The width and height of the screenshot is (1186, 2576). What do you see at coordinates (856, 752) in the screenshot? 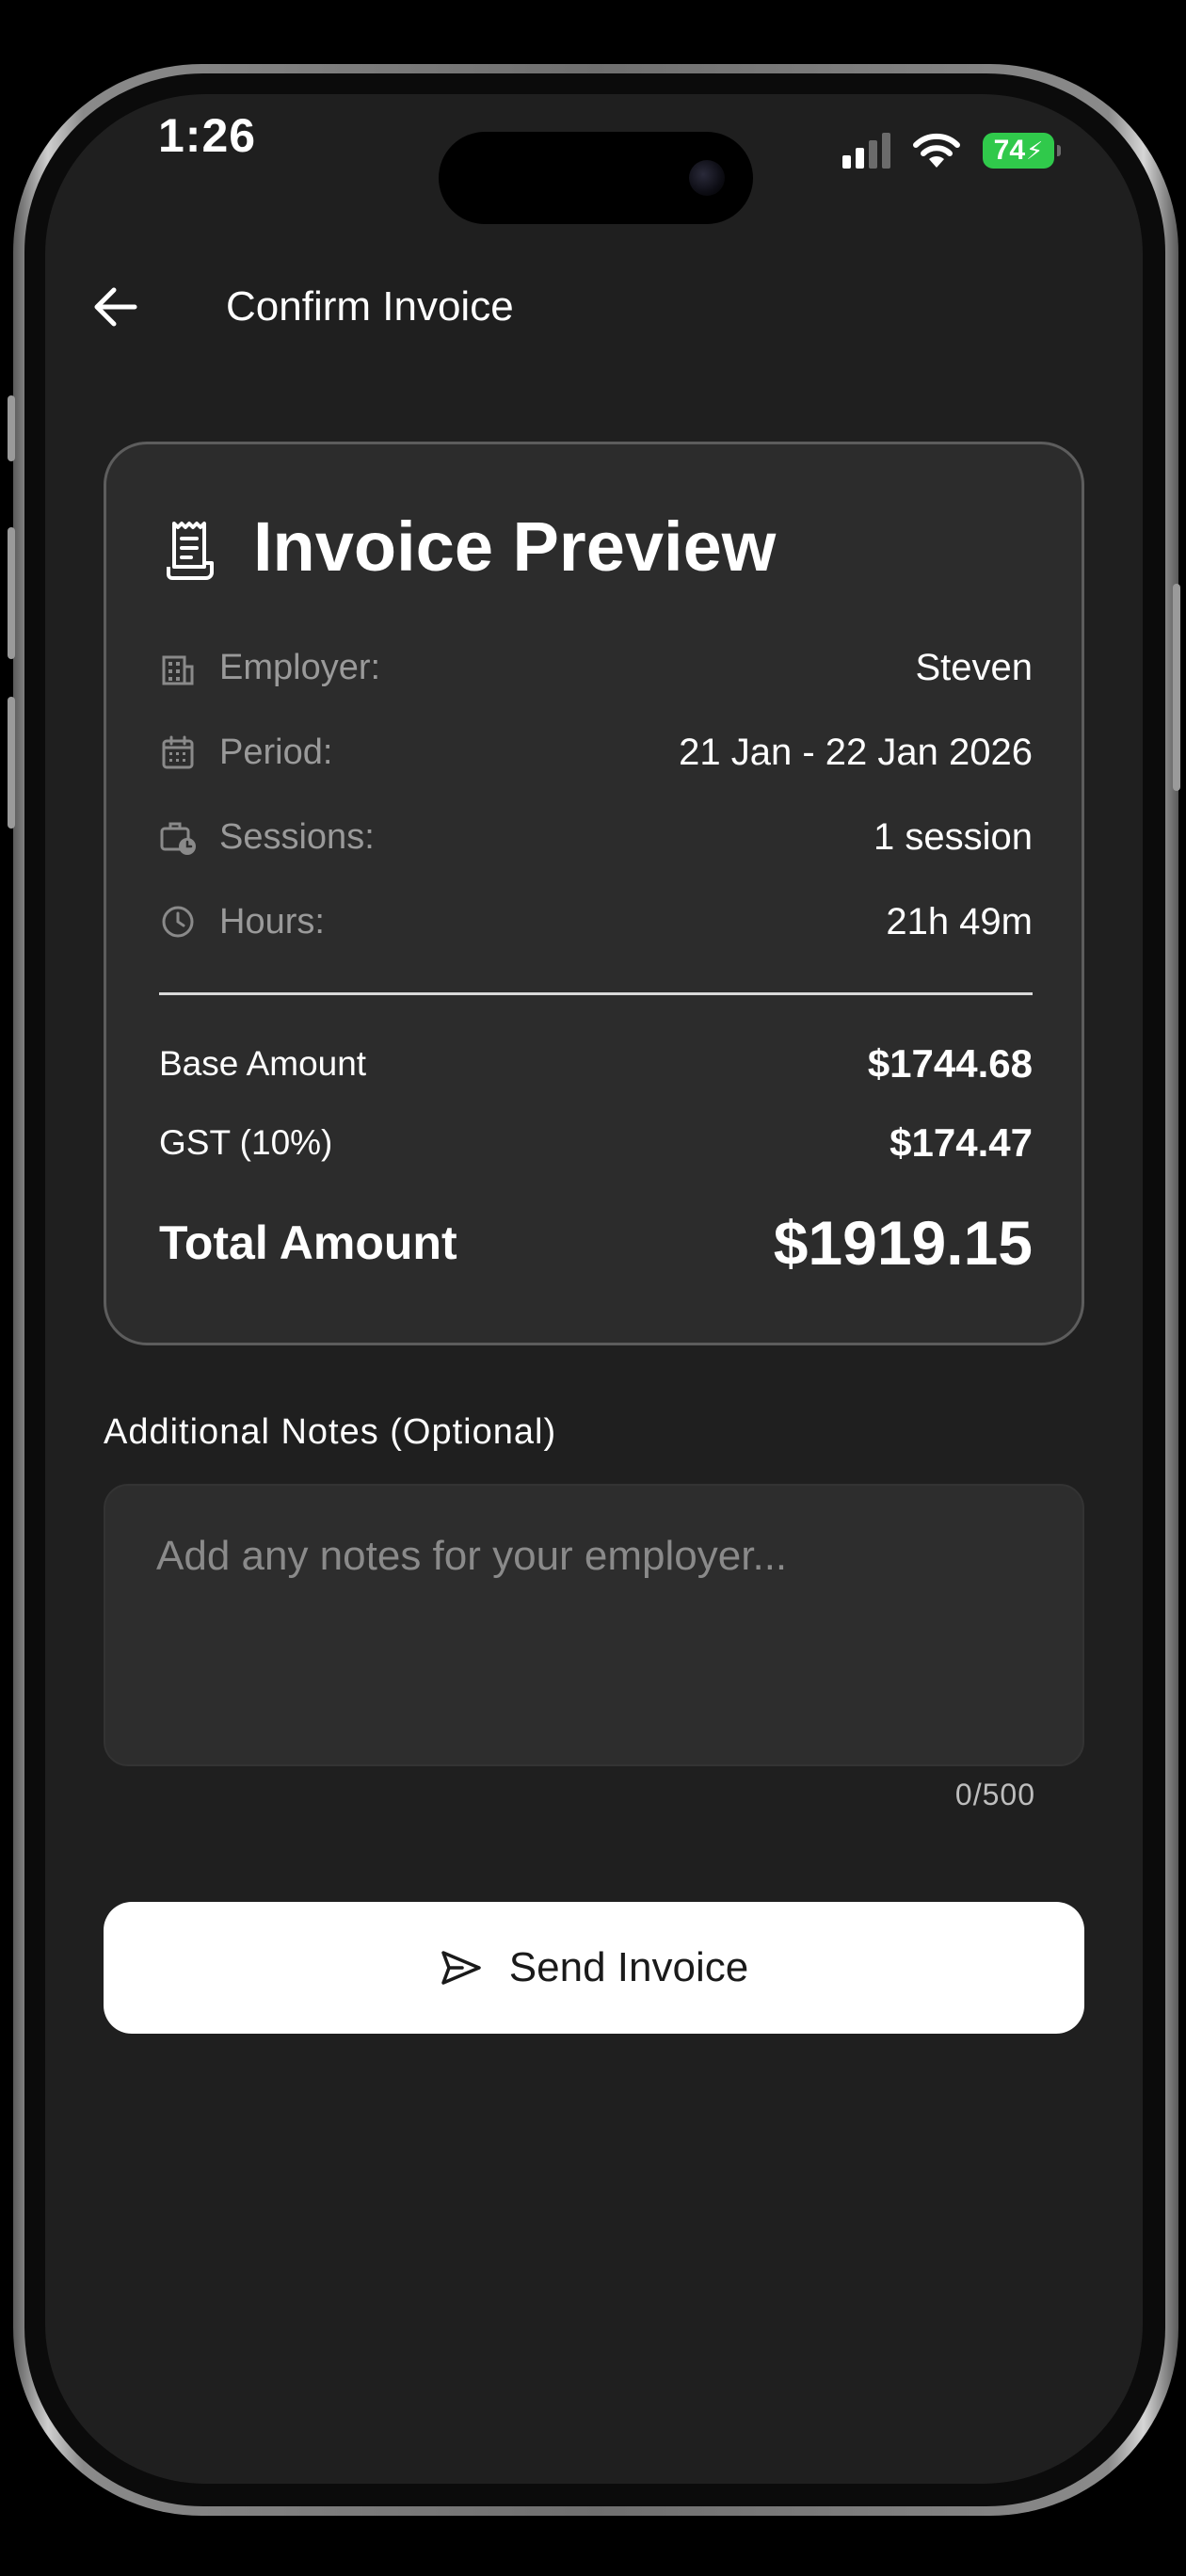
I see `detail-value: 21 Jan - 22 Jan 2026` at bounding box center [856, 752].